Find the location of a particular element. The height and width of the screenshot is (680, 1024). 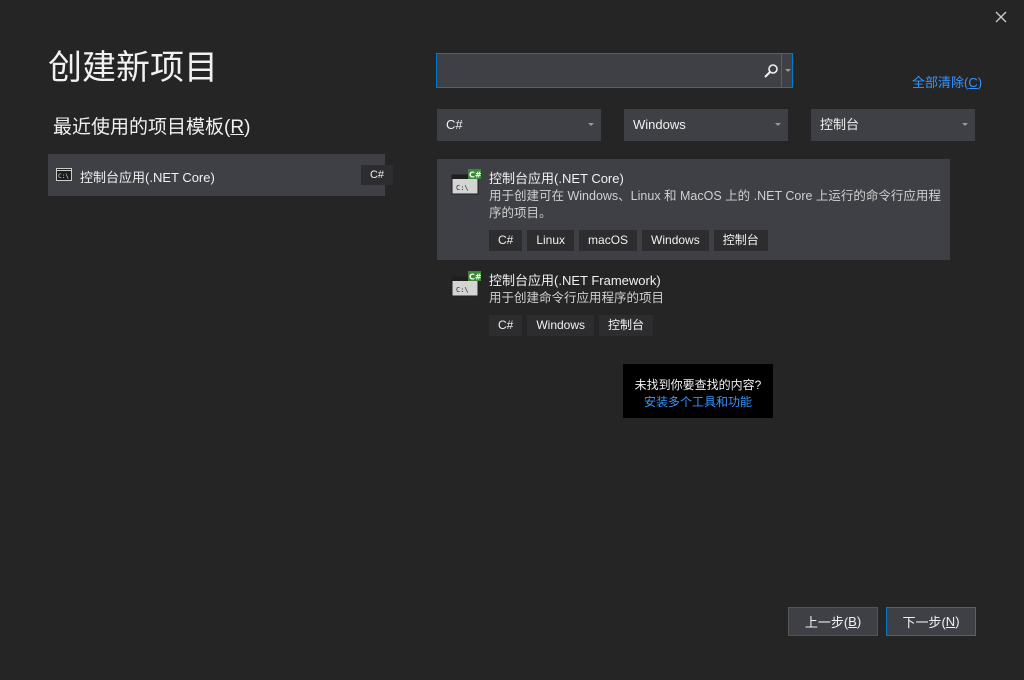

search-options-dropdown is located at coordinates (787, 70).